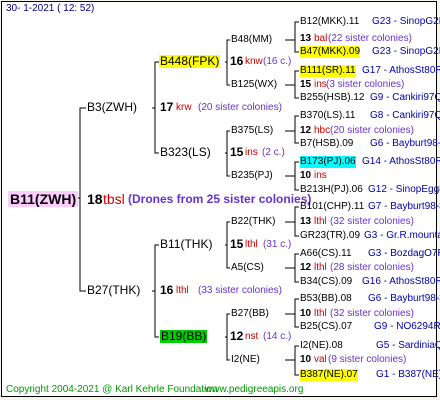 The image size is (440, 400). Describe the element at coordinates (155, 291) in the screenshot. I see `link-b27` at that location.